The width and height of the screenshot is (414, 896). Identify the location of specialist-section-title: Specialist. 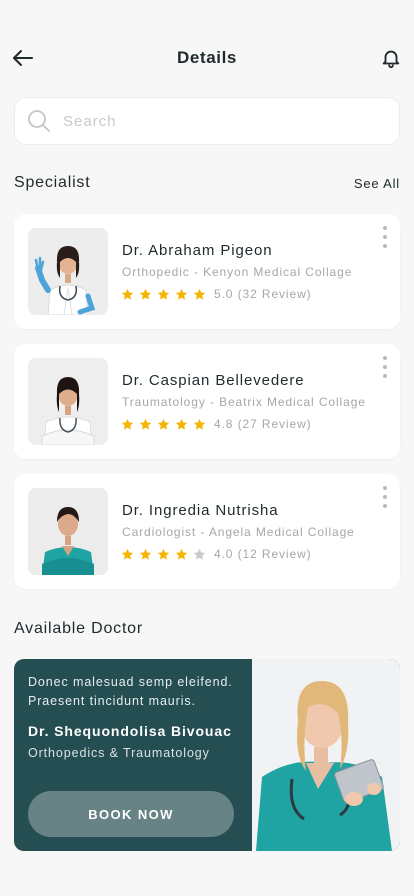
(52, 182).